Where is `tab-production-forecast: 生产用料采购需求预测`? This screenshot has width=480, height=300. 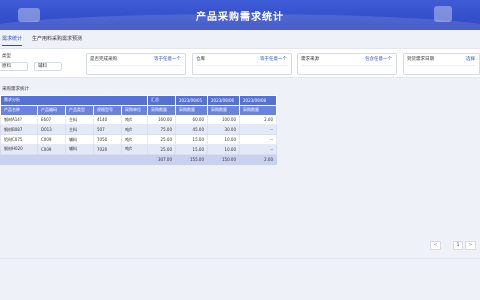
tab-production-forecast: 生产用料采购需求预测 is located at coordinates (57, 39).